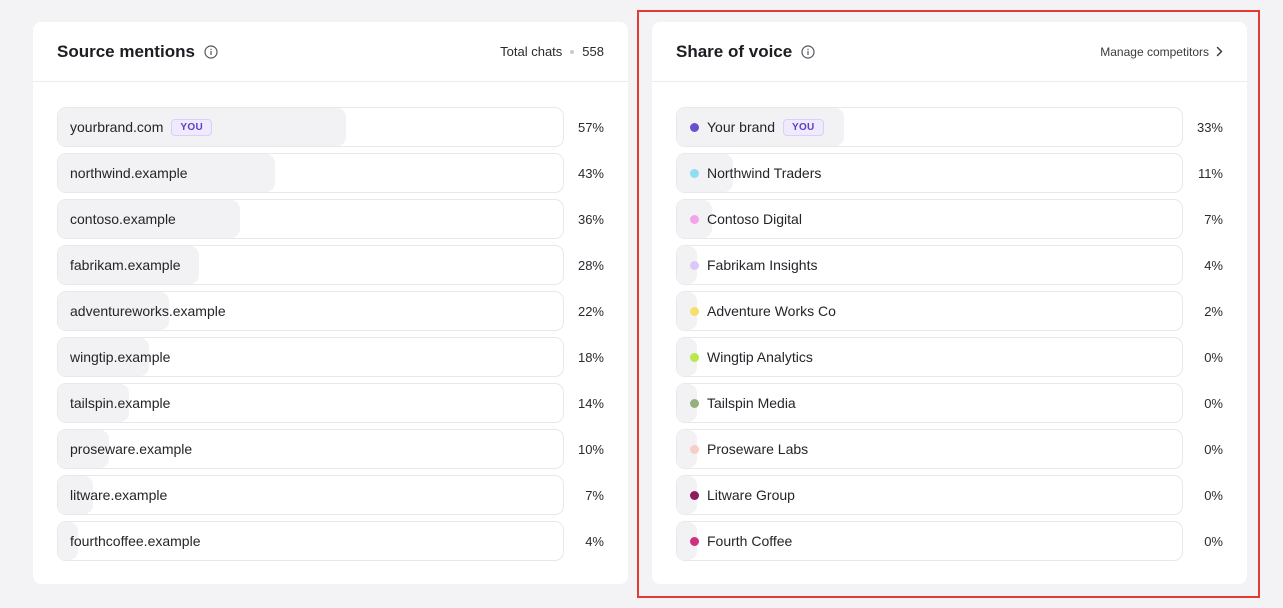  What do you see at coordinates (310, 541) in the screenshot?
I see `bar-track: fourthcoffee.example` at bounding box center [310, 541].